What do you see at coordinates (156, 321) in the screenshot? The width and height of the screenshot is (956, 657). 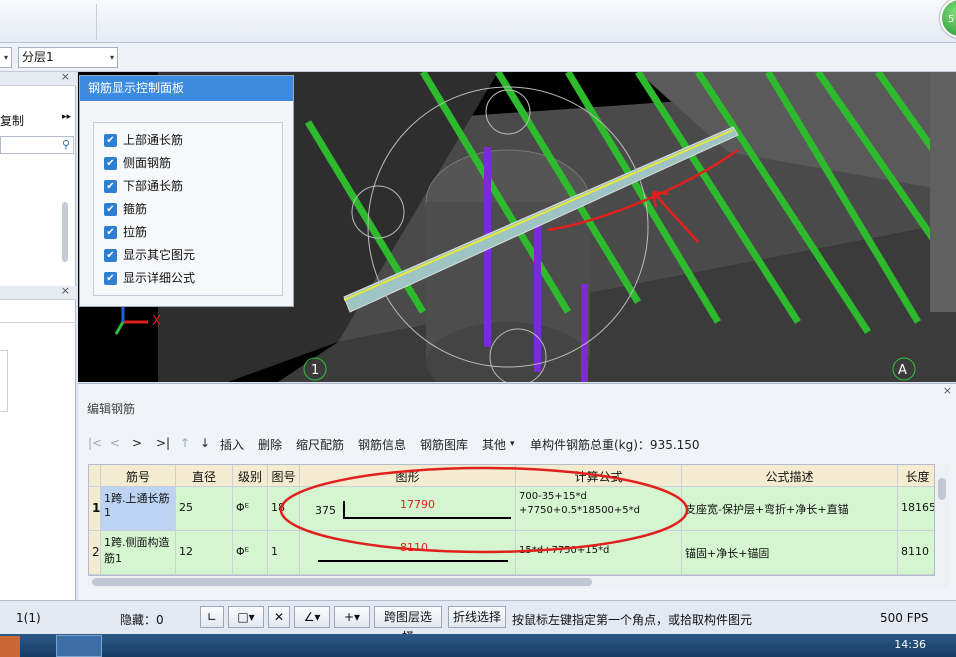 I see `axis-x-label: X` at bounding box center [156, 321].